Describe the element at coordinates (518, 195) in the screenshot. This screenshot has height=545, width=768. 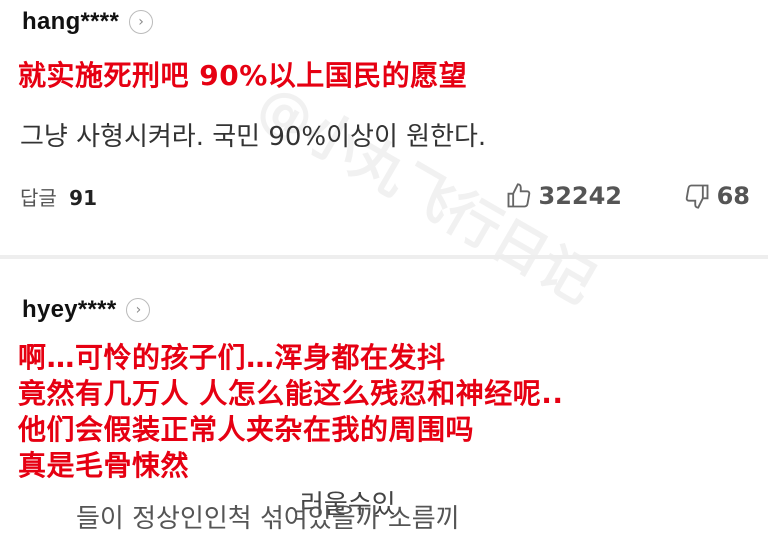
I see `thumb-up-icon` at that location.